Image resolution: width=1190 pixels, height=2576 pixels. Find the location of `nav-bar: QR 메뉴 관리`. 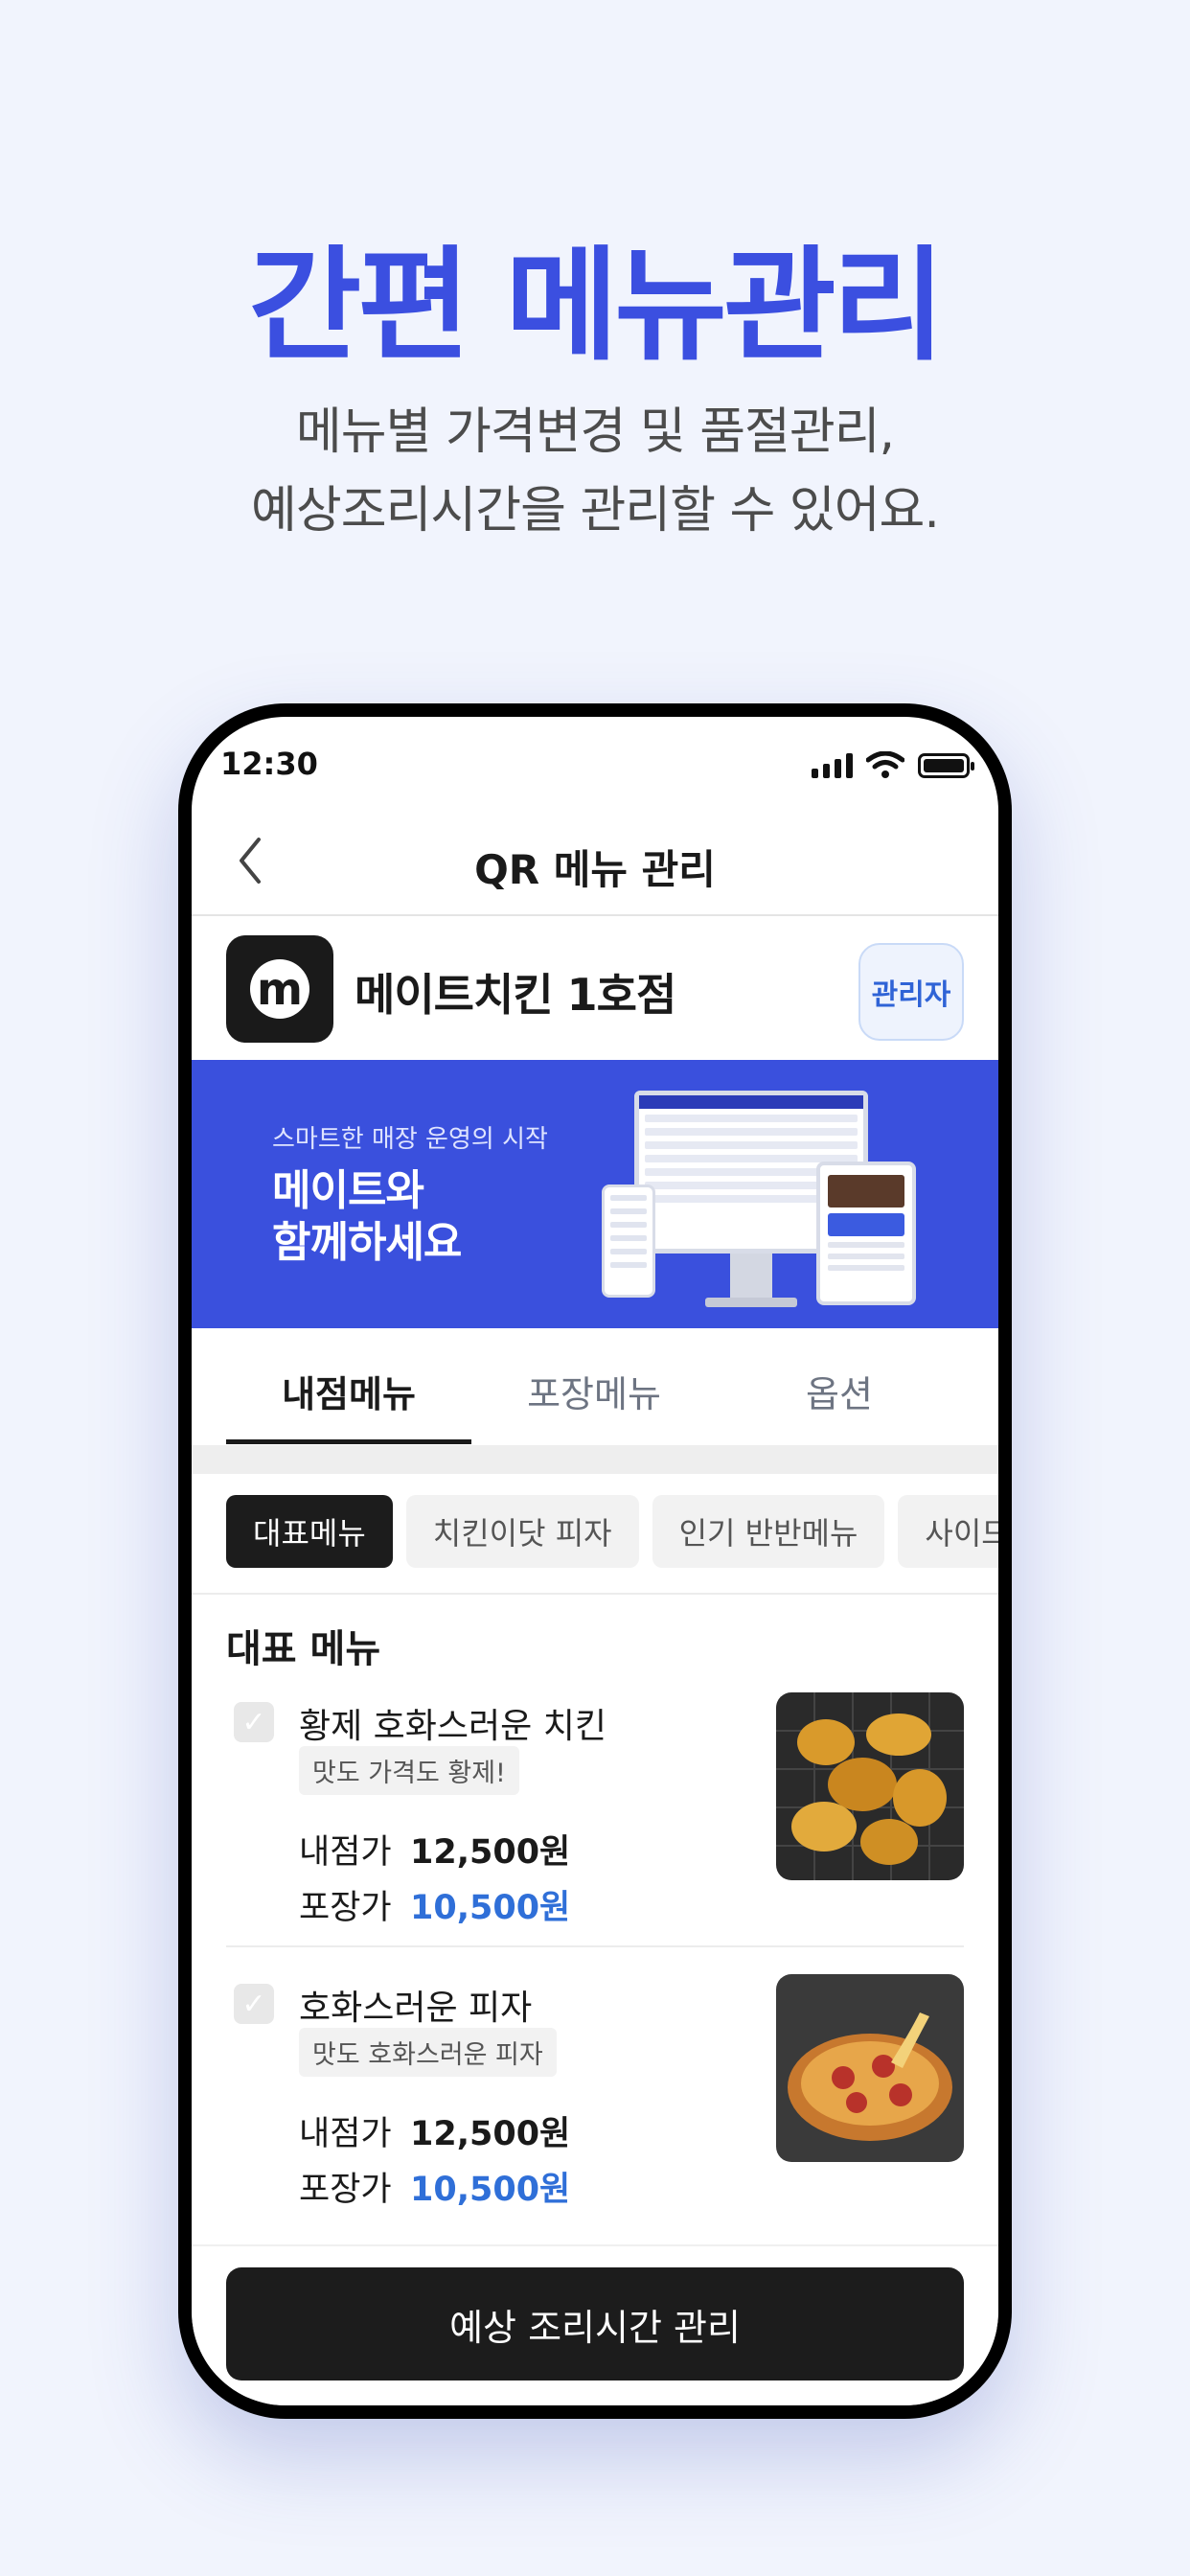

nav-bar: QR 메뉴 관리 is located at coordinates (595, 862).